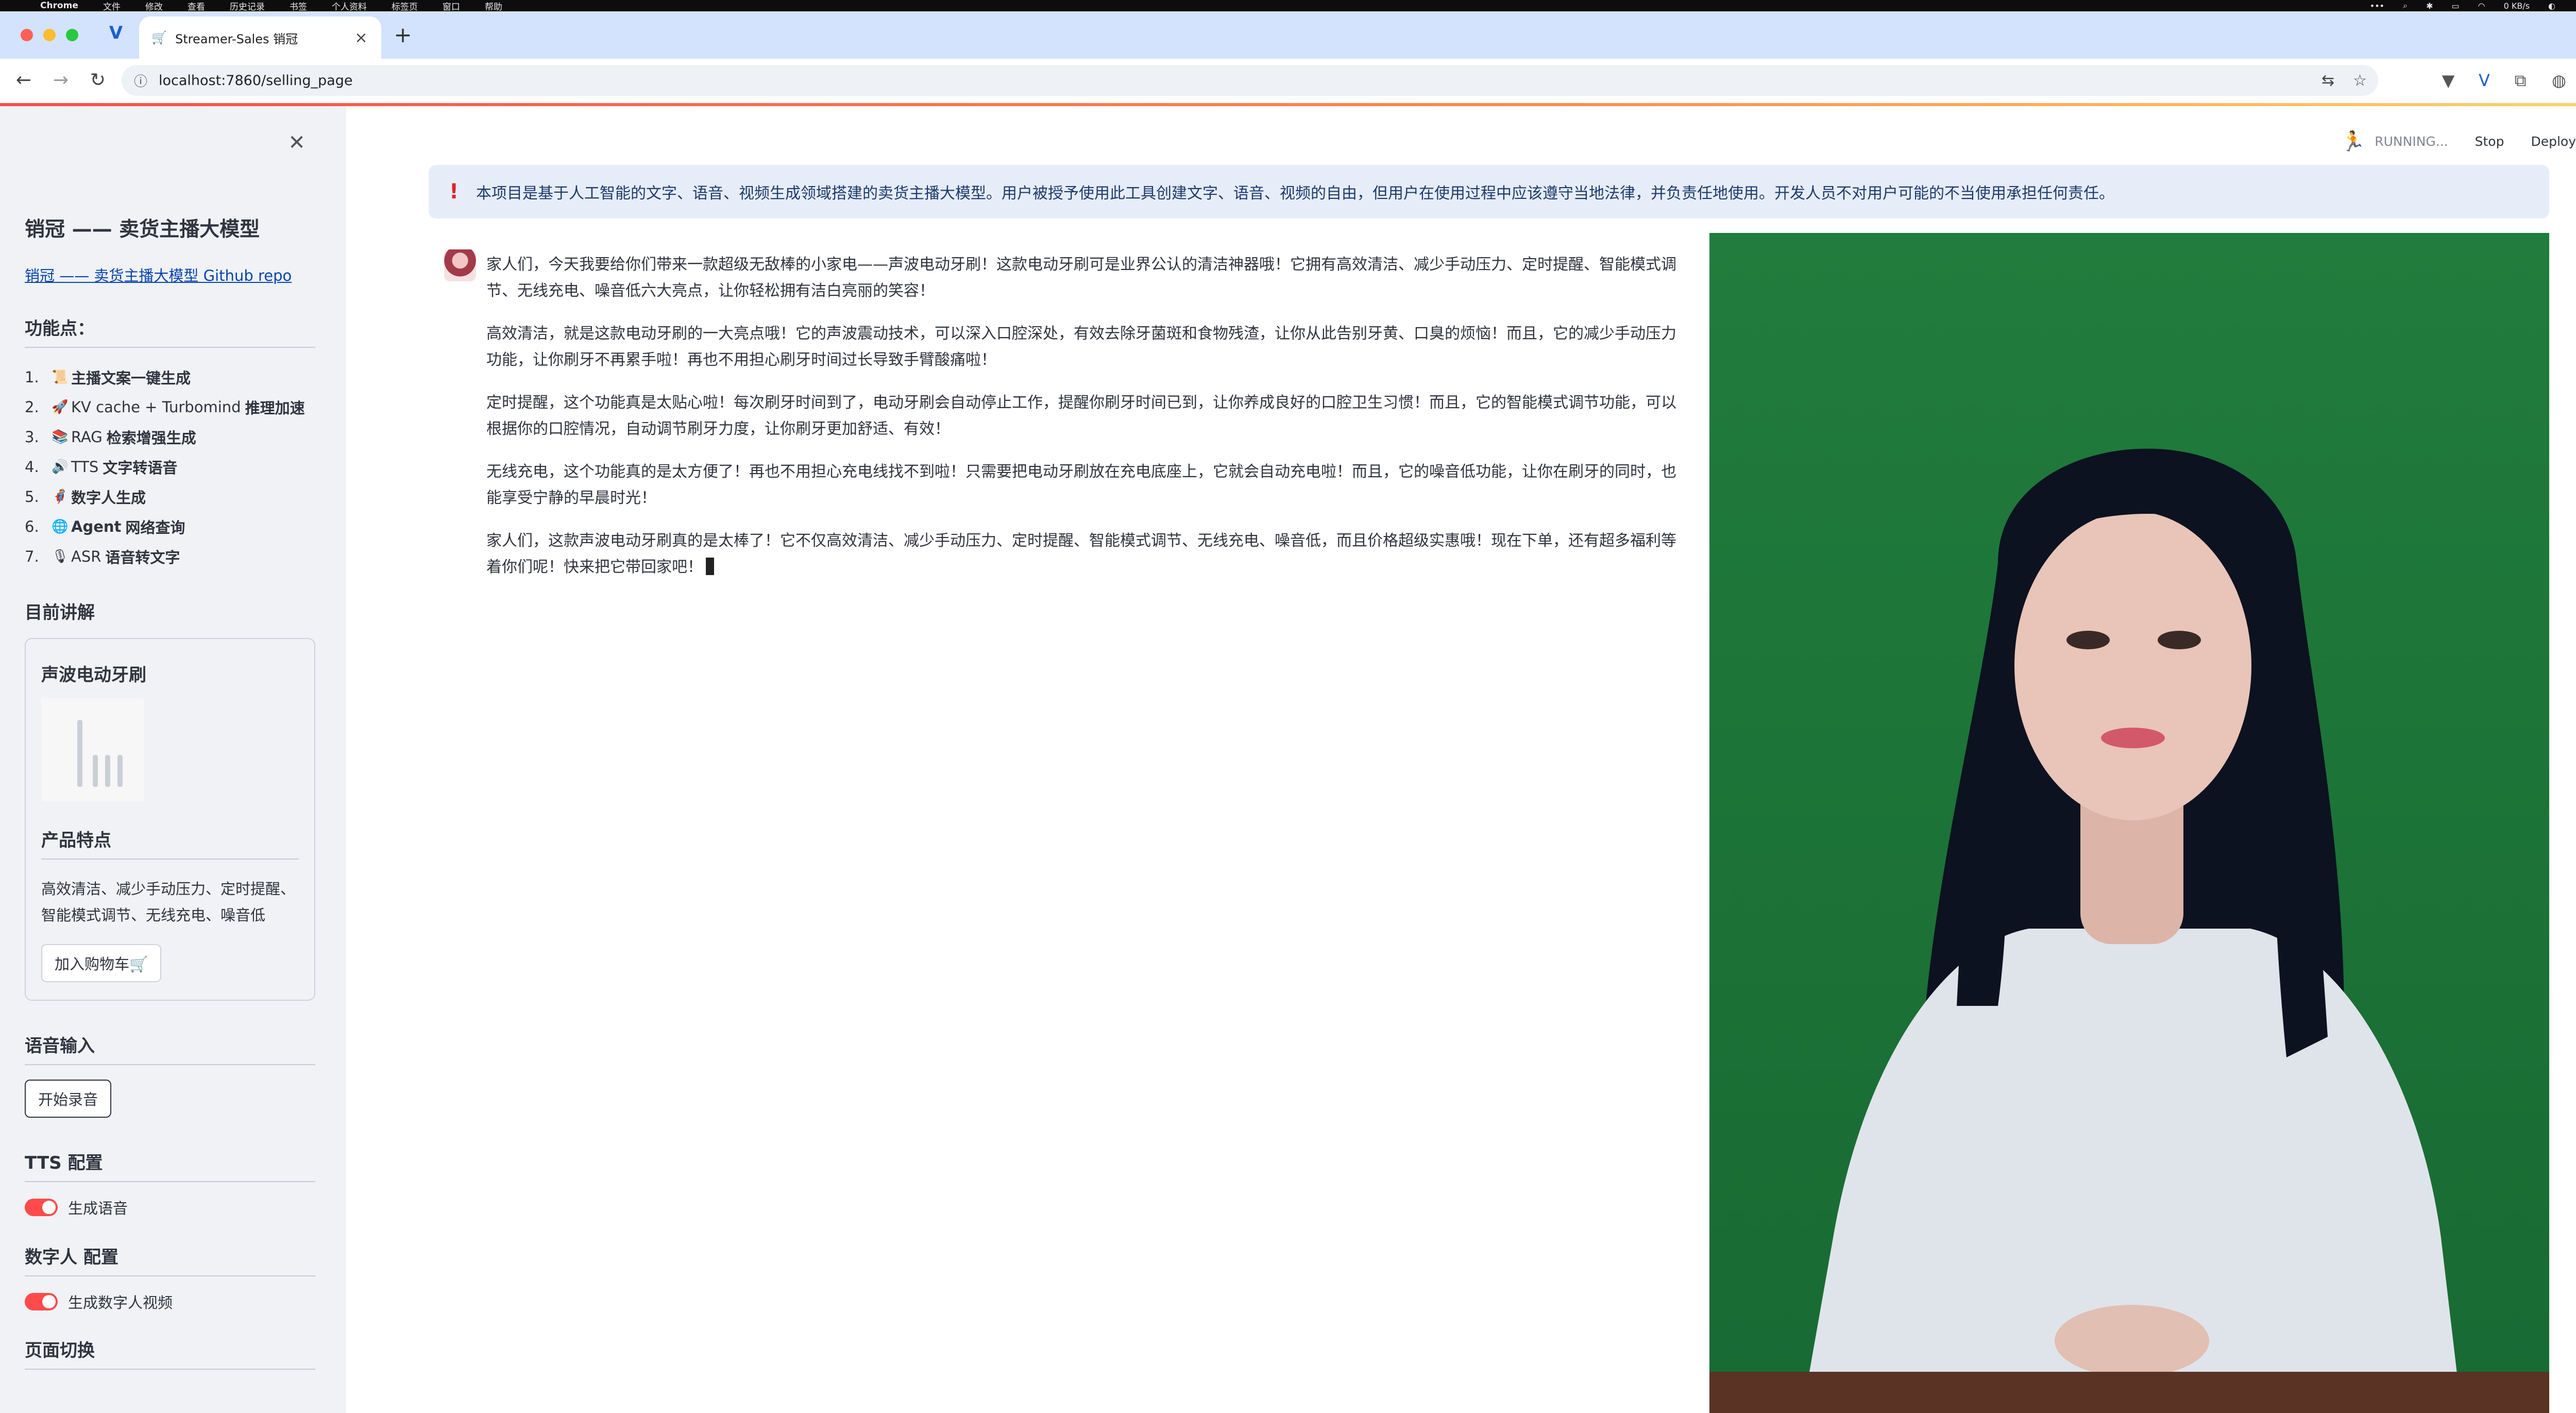  What do you see at coordinates (170, 1207) in the screenshot?
I see `tts-toggle-row: 生成语音` at bounding box center [170, 1207].